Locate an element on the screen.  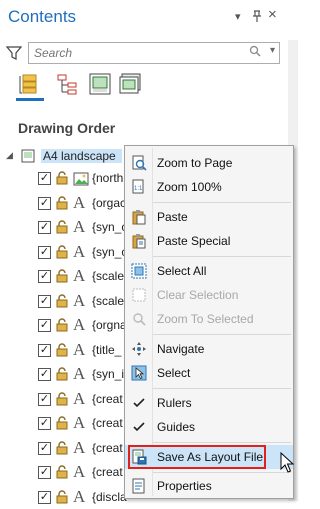
zoom-selected-icon is located at coordinates (139, 319).